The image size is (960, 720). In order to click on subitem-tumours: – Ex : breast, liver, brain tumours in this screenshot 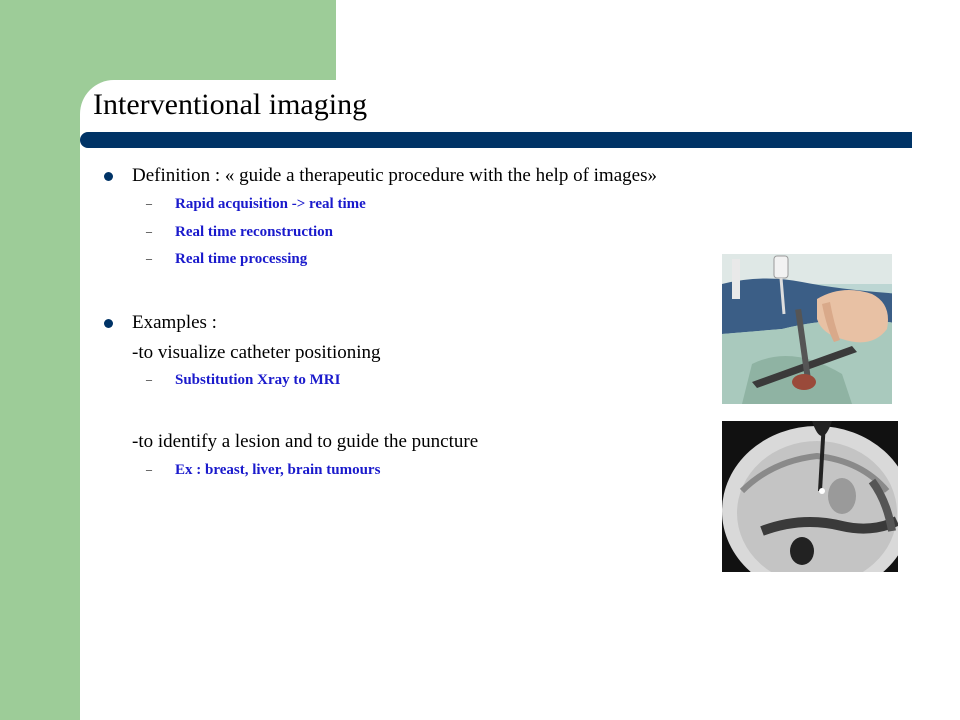, I will do `click(263, 470)`.